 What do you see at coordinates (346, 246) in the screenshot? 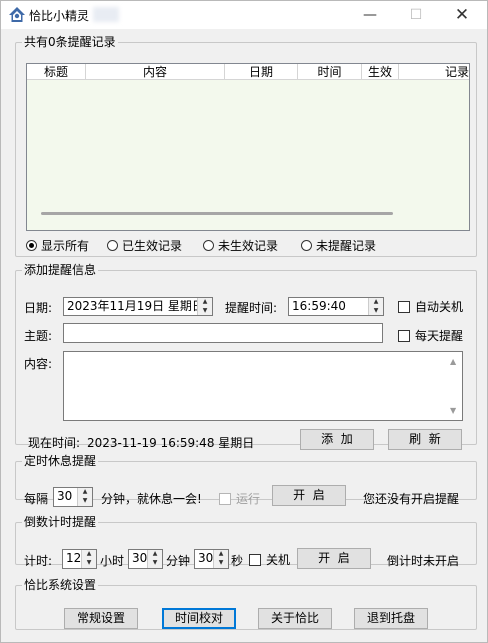
I see `filter-label: 未提醒记录` at bounding box center [346, 246].